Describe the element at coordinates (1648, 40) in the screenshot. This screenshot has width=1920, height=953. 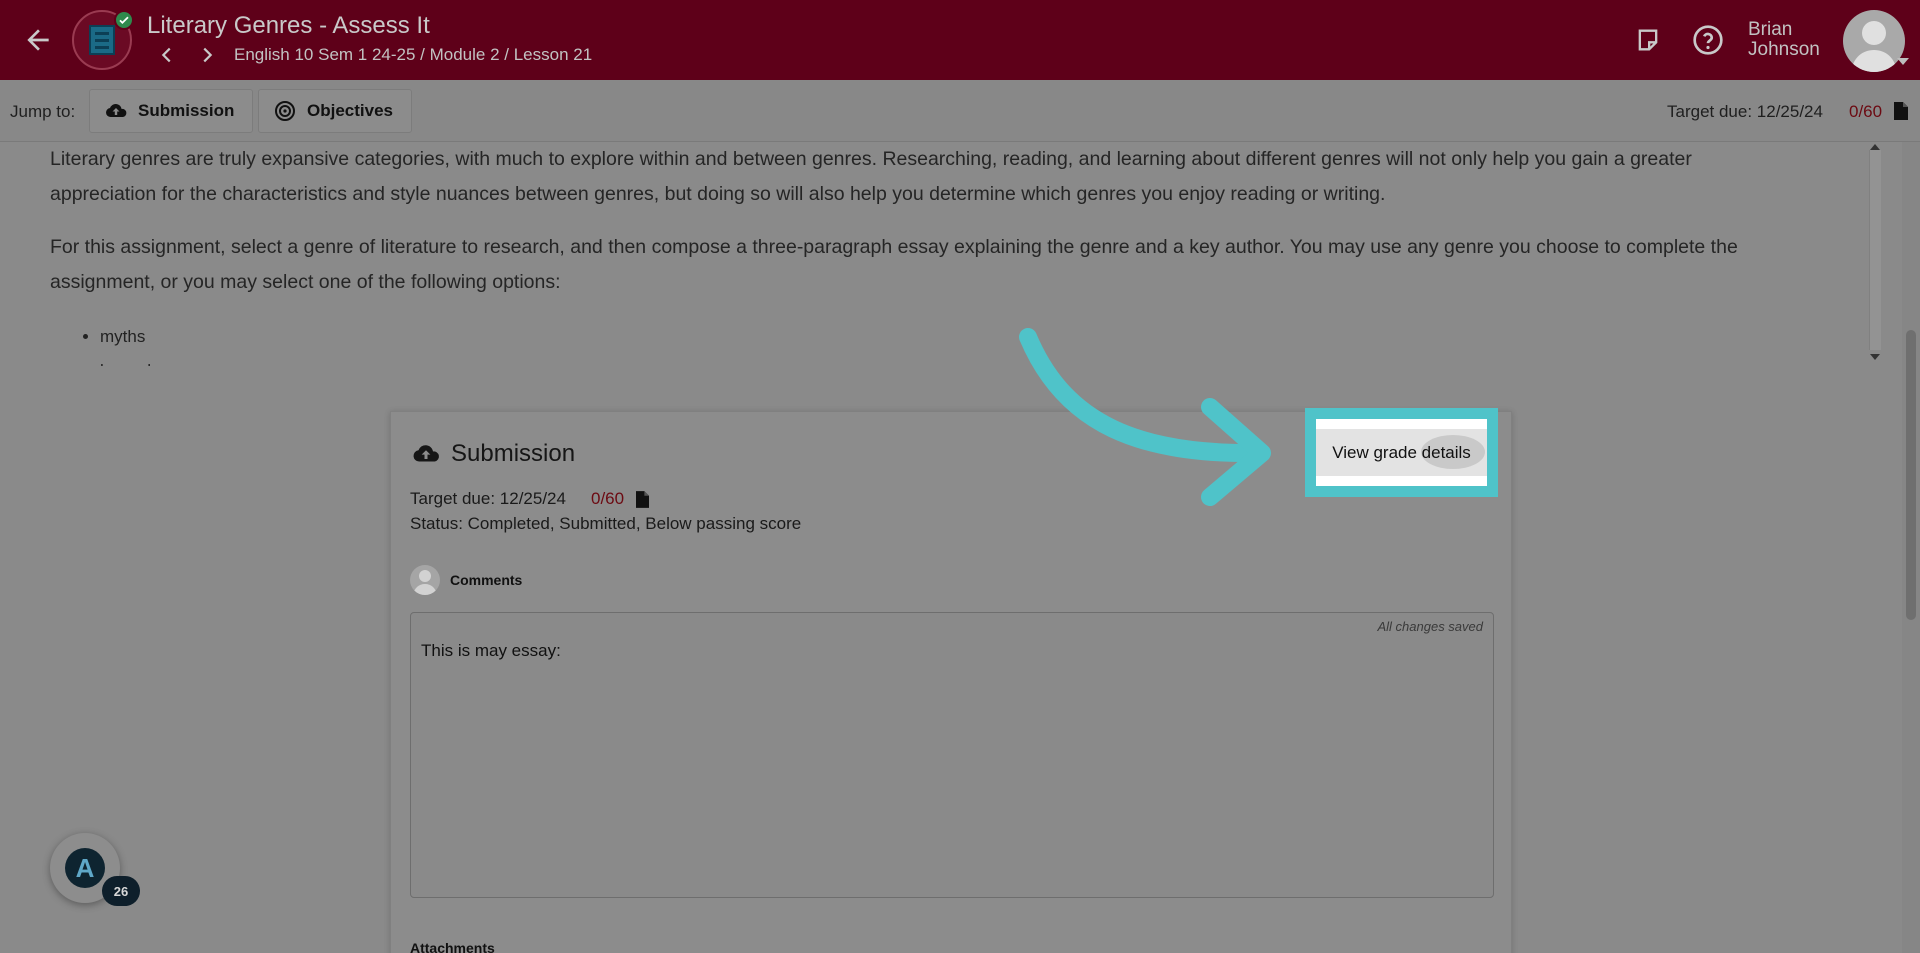
I see `sticky-note-icon` at that location.